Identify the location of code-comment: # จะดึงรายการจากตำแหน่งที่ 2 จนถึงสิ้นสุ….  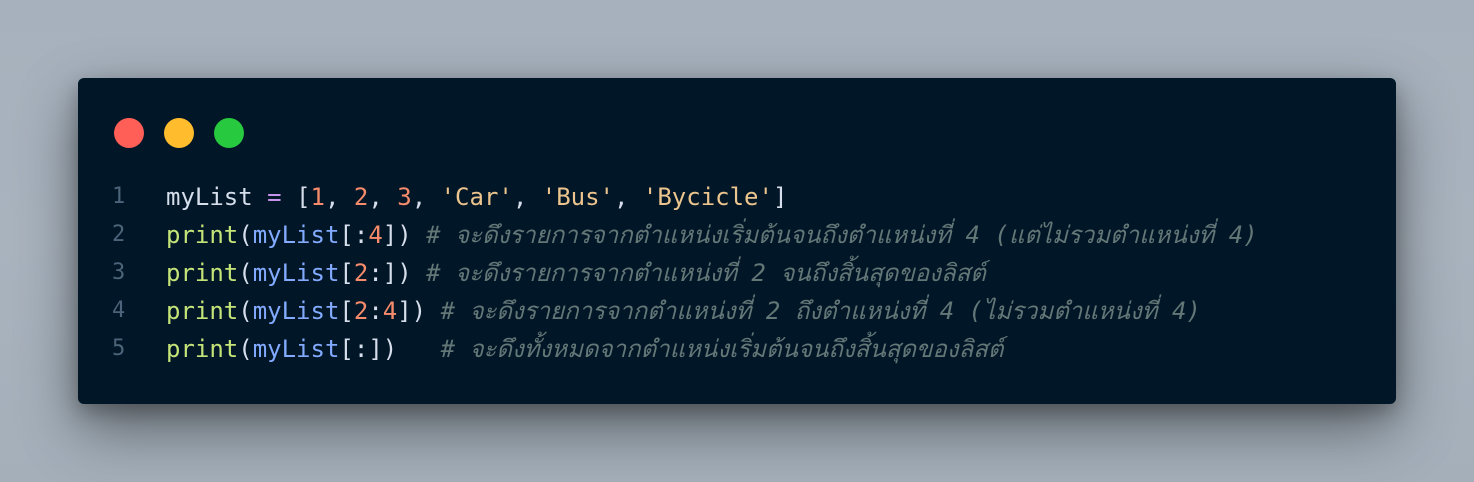
(706, 273).